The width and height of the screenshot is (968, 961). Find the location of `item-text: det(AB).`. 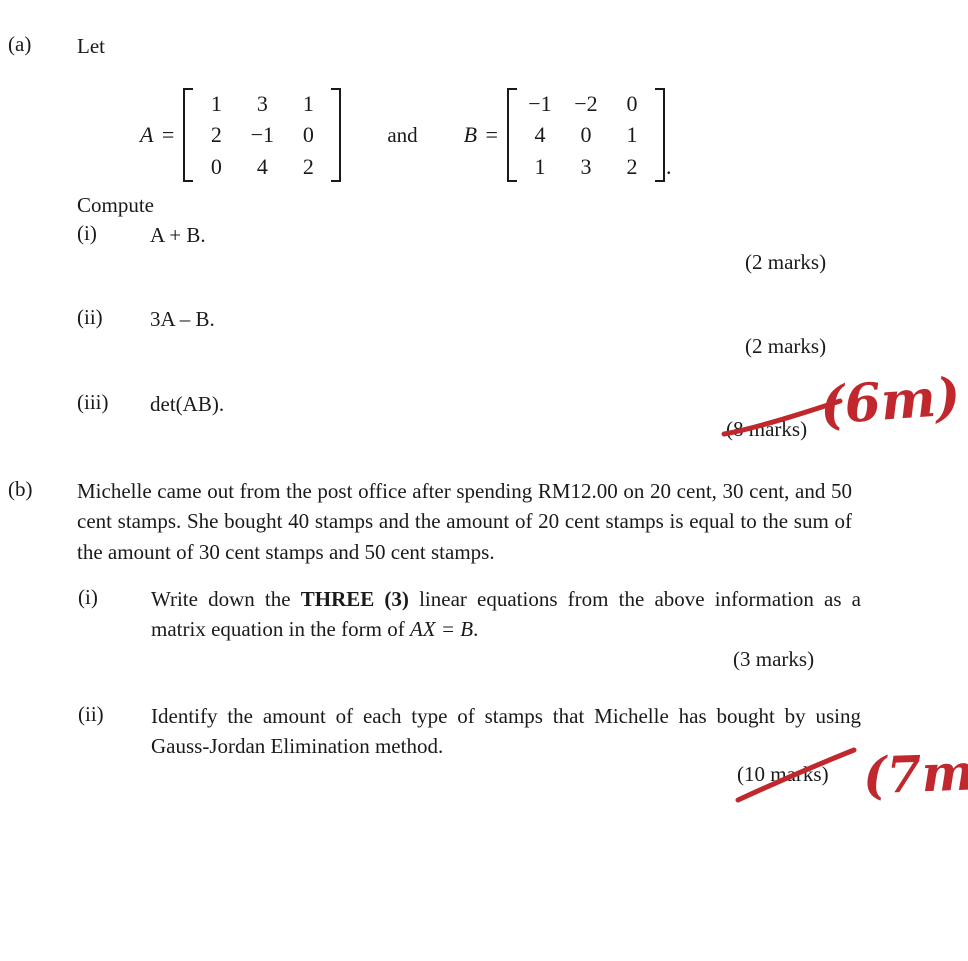

item-text: det(AB). is located at coordinates (187, 404).